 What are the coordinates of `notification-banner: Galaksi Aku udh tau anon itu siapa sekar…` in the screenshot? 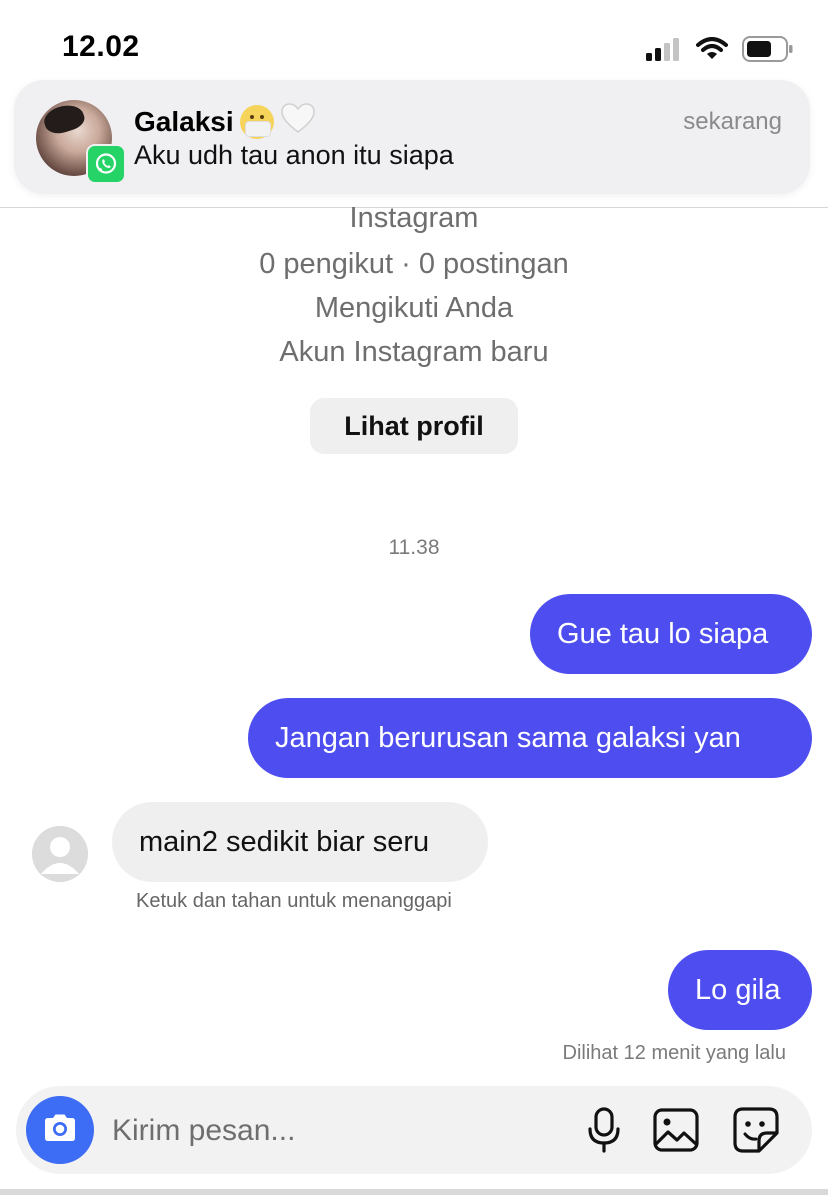 It's located at (412, 137).